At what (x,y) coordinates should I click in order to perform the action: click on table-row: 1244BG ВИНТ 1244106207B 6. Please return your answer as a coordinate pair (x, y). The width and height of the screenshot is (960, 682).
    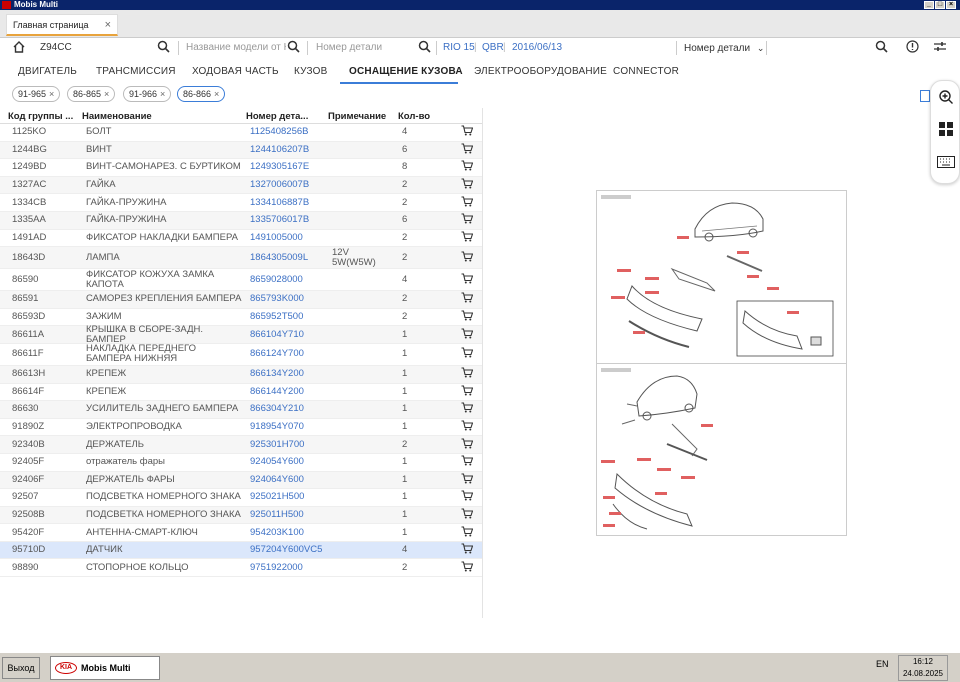
    Looking at the image, I should click on (241, 150).